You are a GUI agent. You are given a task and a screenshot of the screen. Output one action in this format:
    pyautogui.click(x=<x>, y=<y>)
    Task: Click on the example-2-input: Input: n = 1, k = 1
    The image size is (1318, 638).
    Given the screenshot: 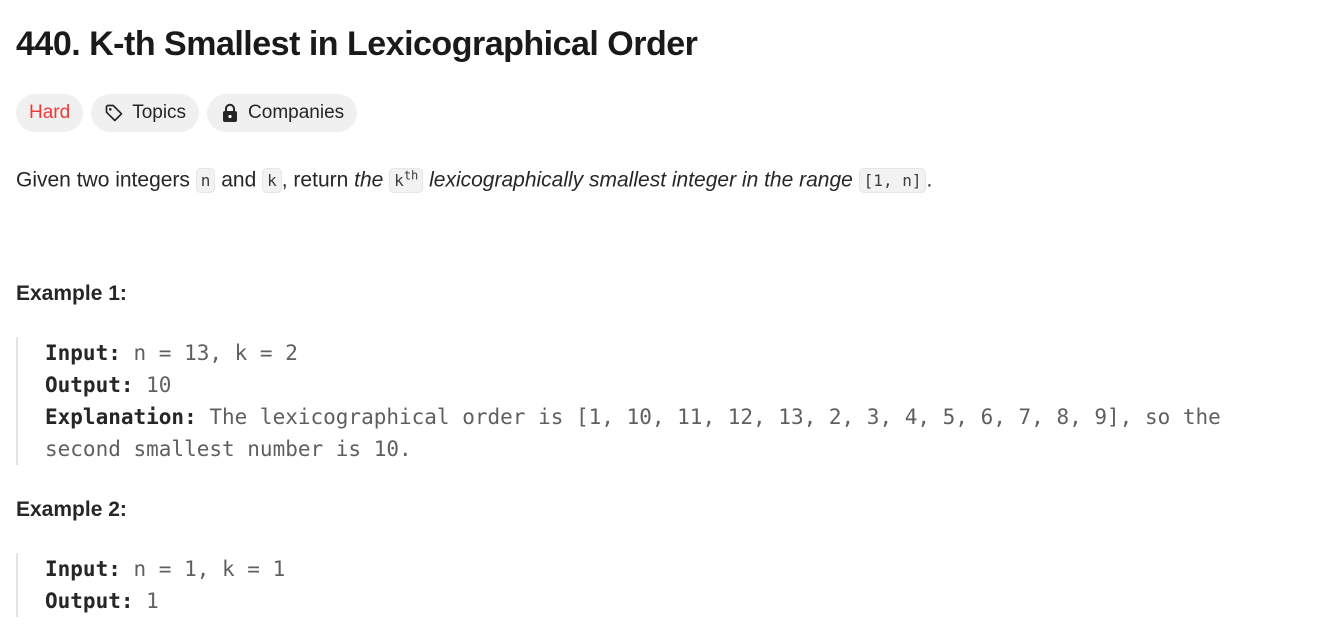 What is the action you would take?
    pyautogui.click(x=673, y=569)
    